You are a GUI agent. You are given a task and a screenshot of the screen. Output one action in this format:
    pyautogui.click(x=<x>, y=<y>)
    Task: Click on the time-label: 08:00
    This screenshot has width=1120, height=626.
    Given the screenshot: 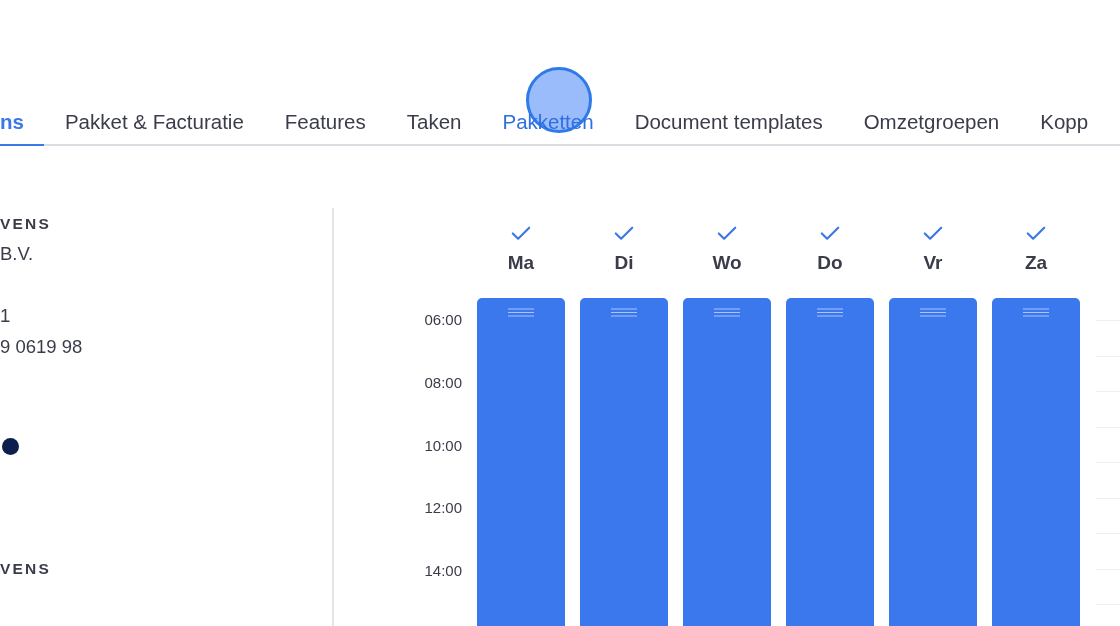 What is the action you would take?
    pyautogui.click(x=443, y=382)
    